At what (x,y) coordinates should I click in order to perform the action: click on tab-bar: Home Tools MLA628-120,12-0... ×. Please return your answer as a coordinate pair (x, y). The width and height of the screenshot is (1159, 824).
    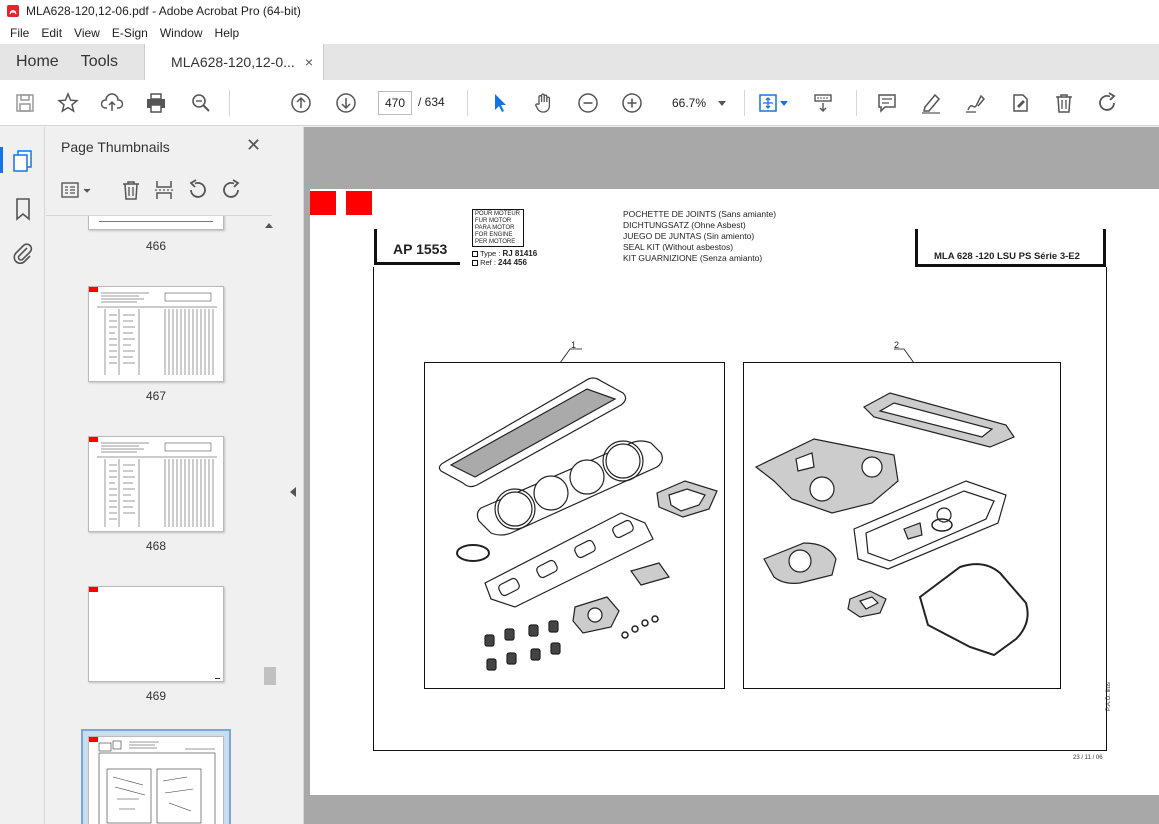
    Looking at the image, I should click on (579, 62).